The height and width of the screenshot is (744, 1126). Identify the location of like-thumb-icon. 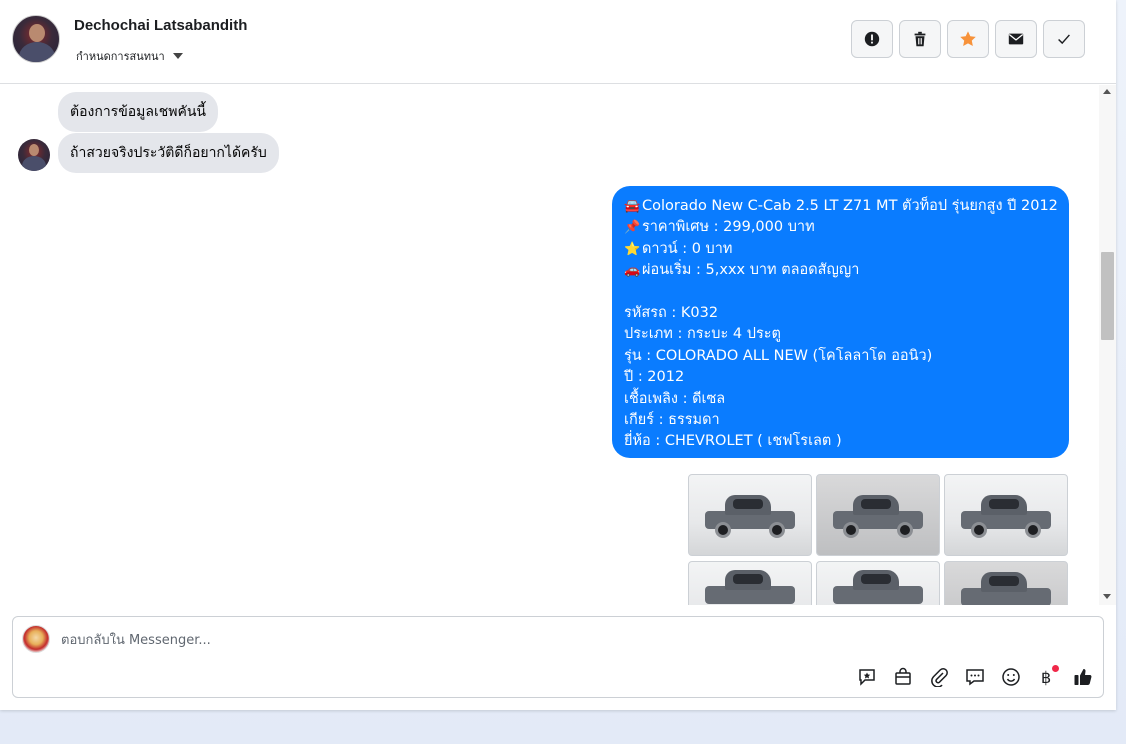
(1083, 677).